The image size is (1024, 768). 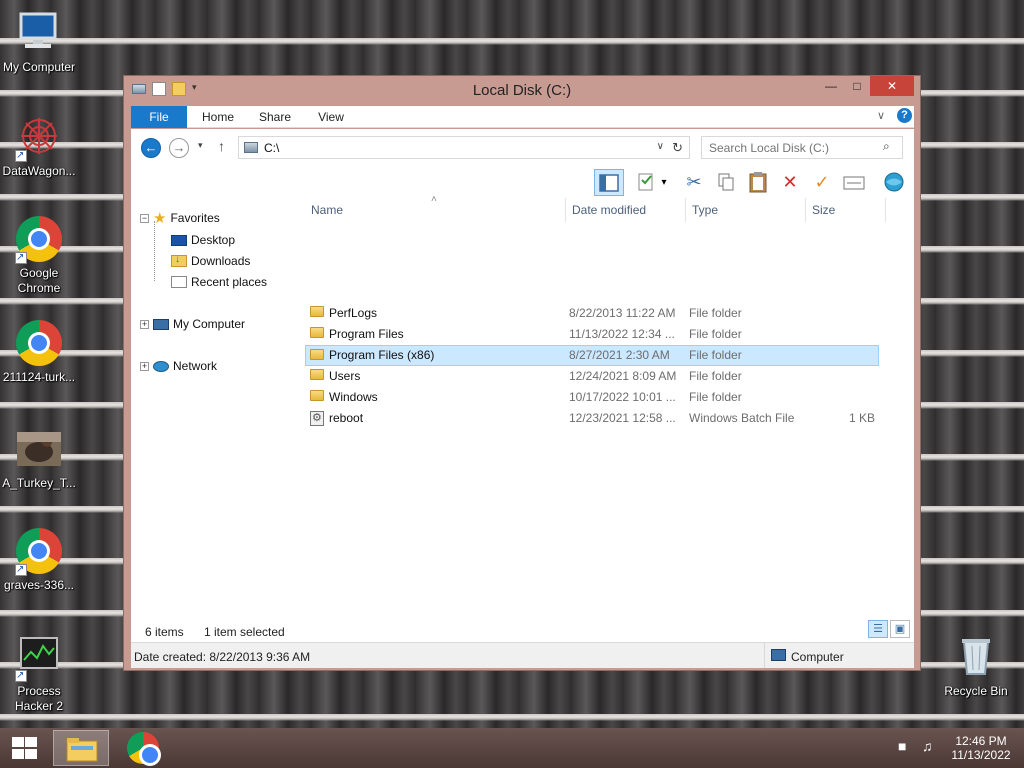 What do you see at coordinates (161, 366) in the screenshot?
I see `network-icon` at bounding box center [161, 366].